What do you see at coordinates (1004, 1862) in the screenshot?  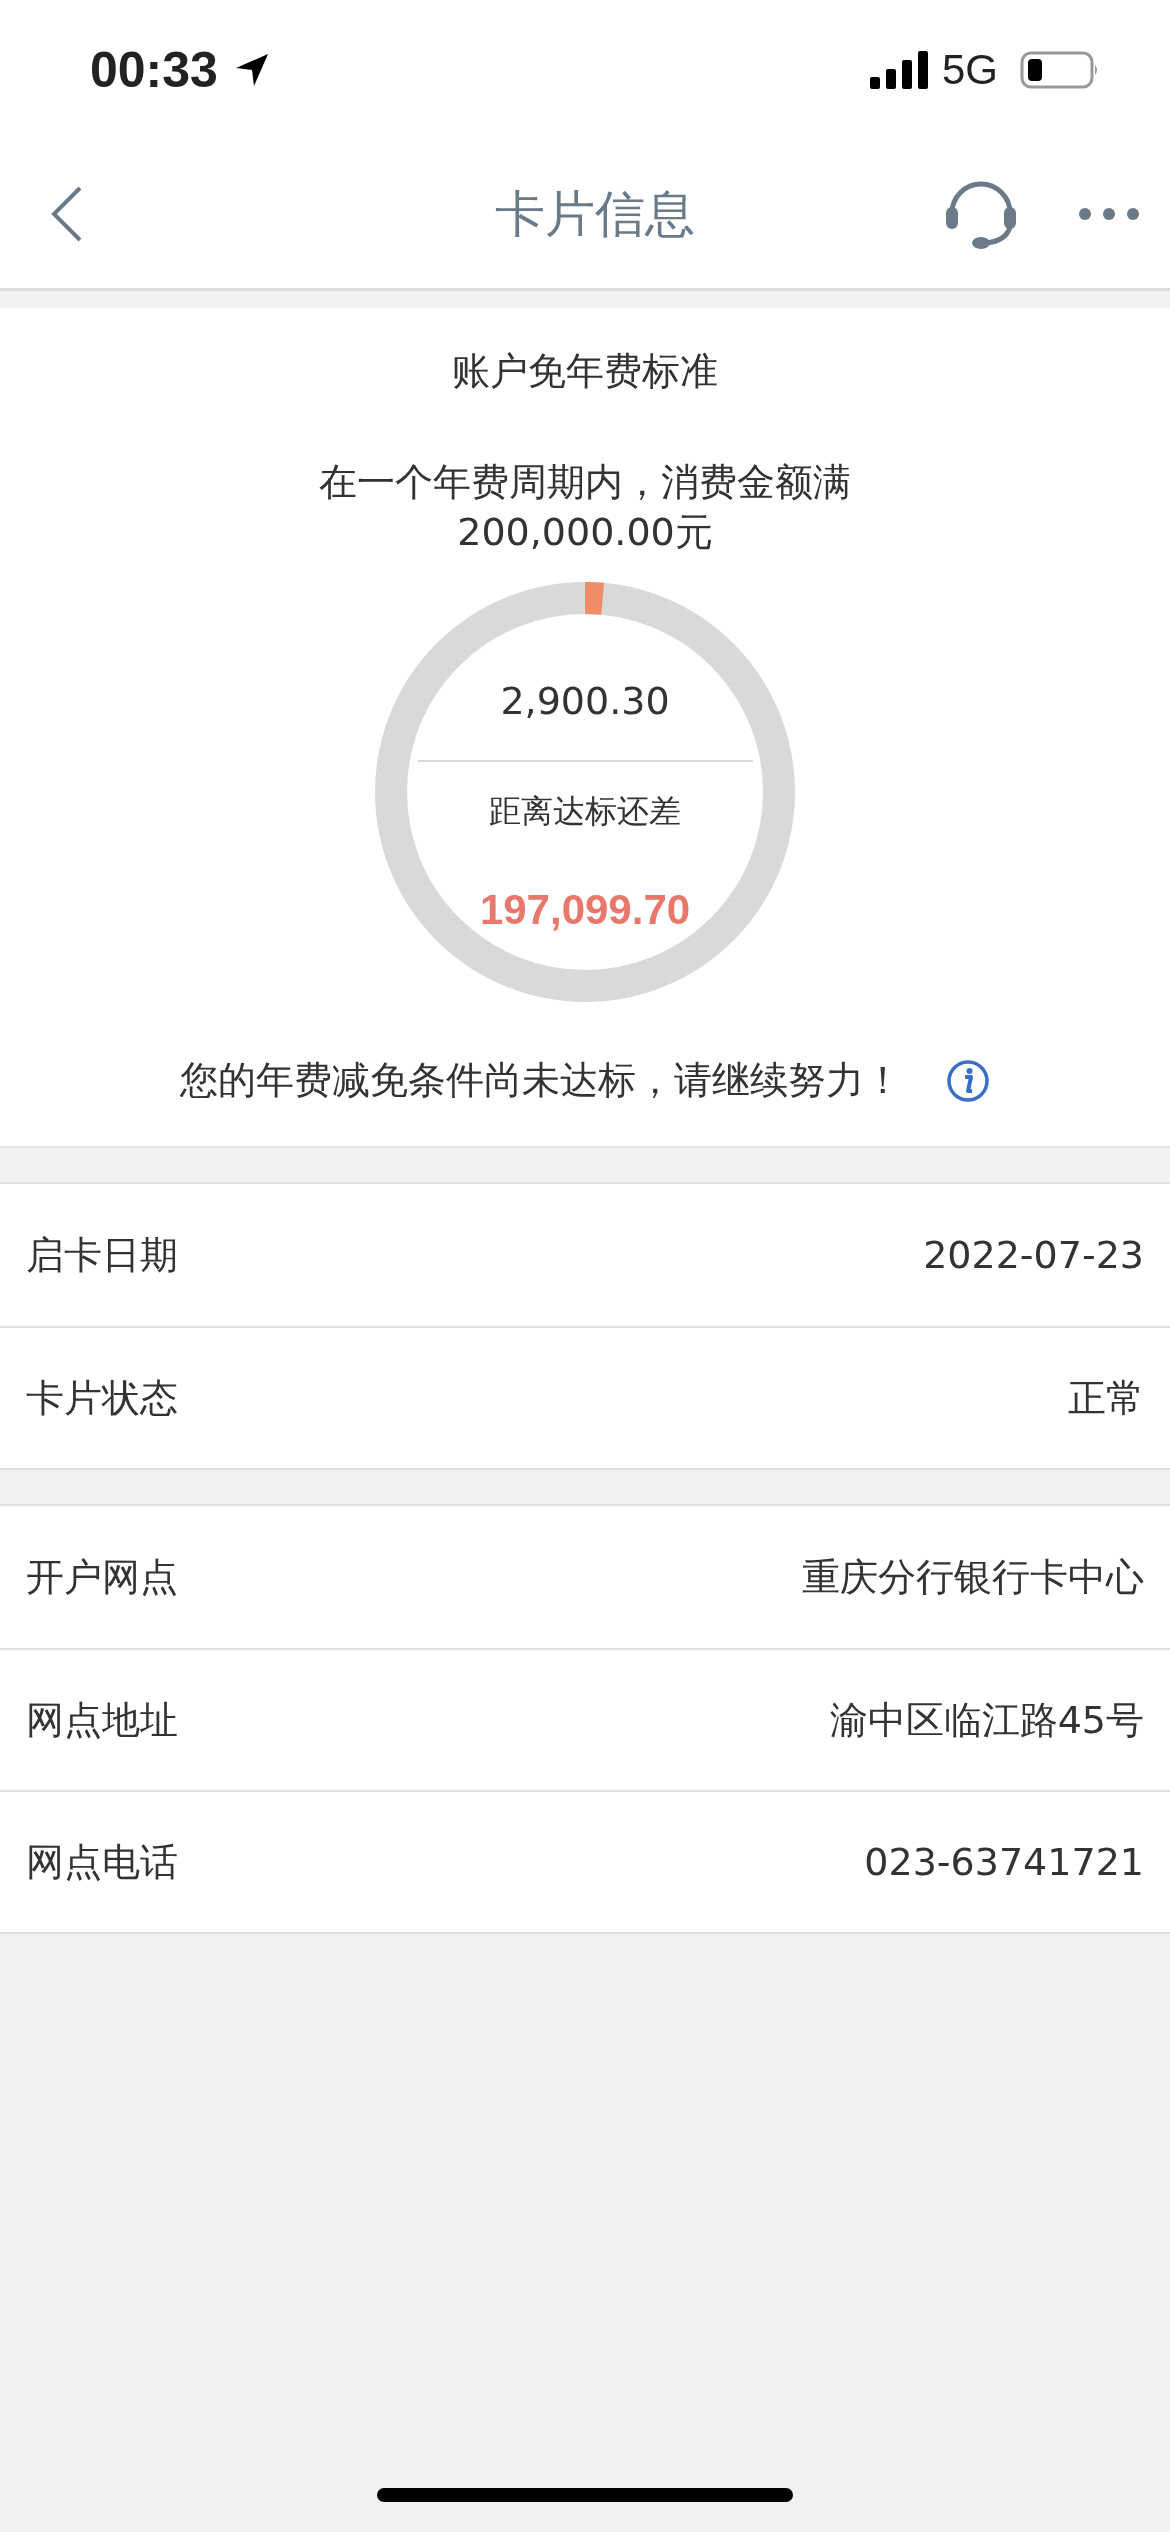 I see `row-value: 023-63741721` at bounding box center [1004, 1862].